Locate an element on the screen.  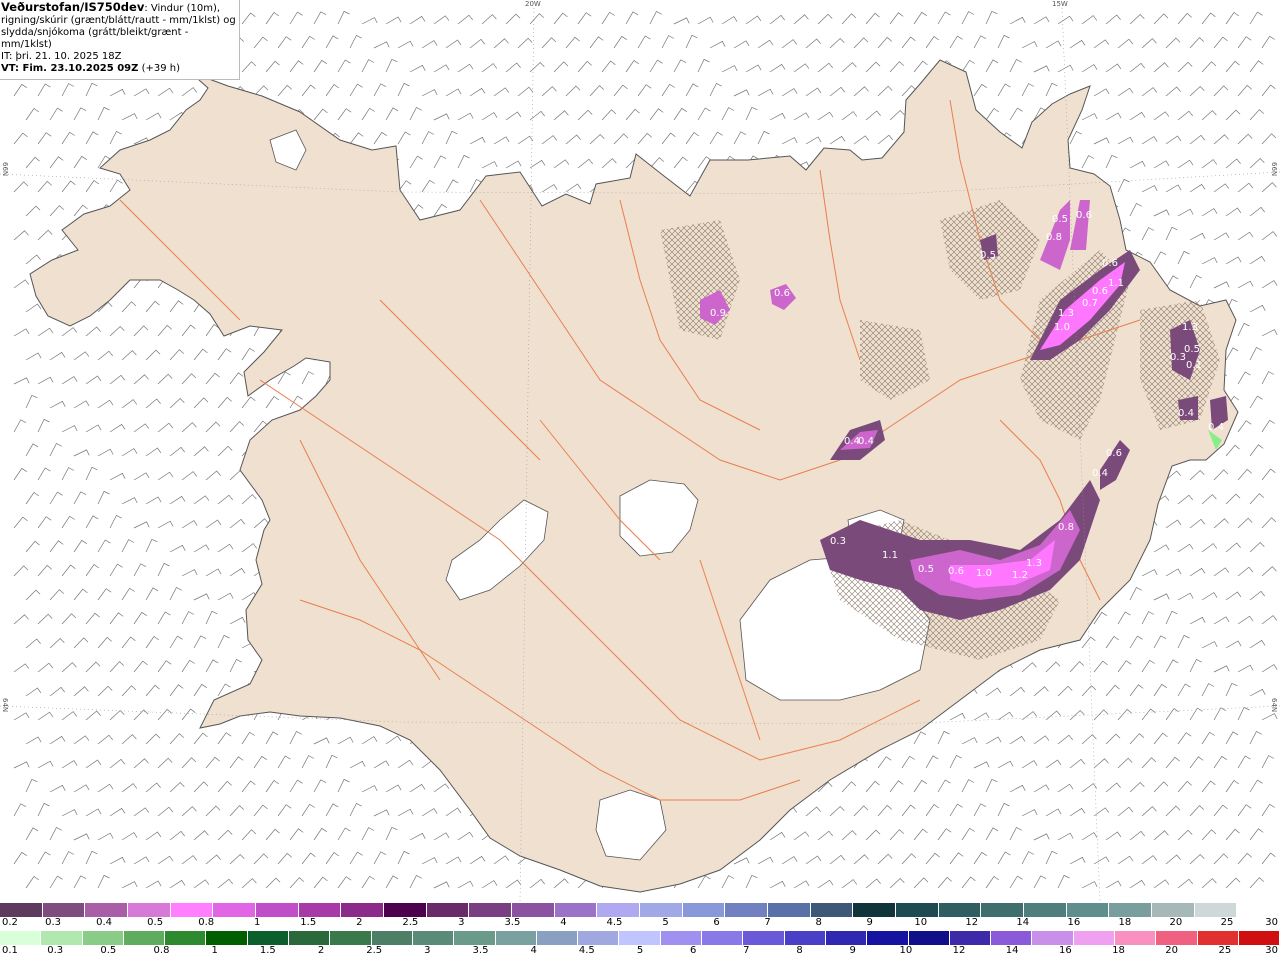
lon-label-20w: 20W is located at coordinates (533, 4).